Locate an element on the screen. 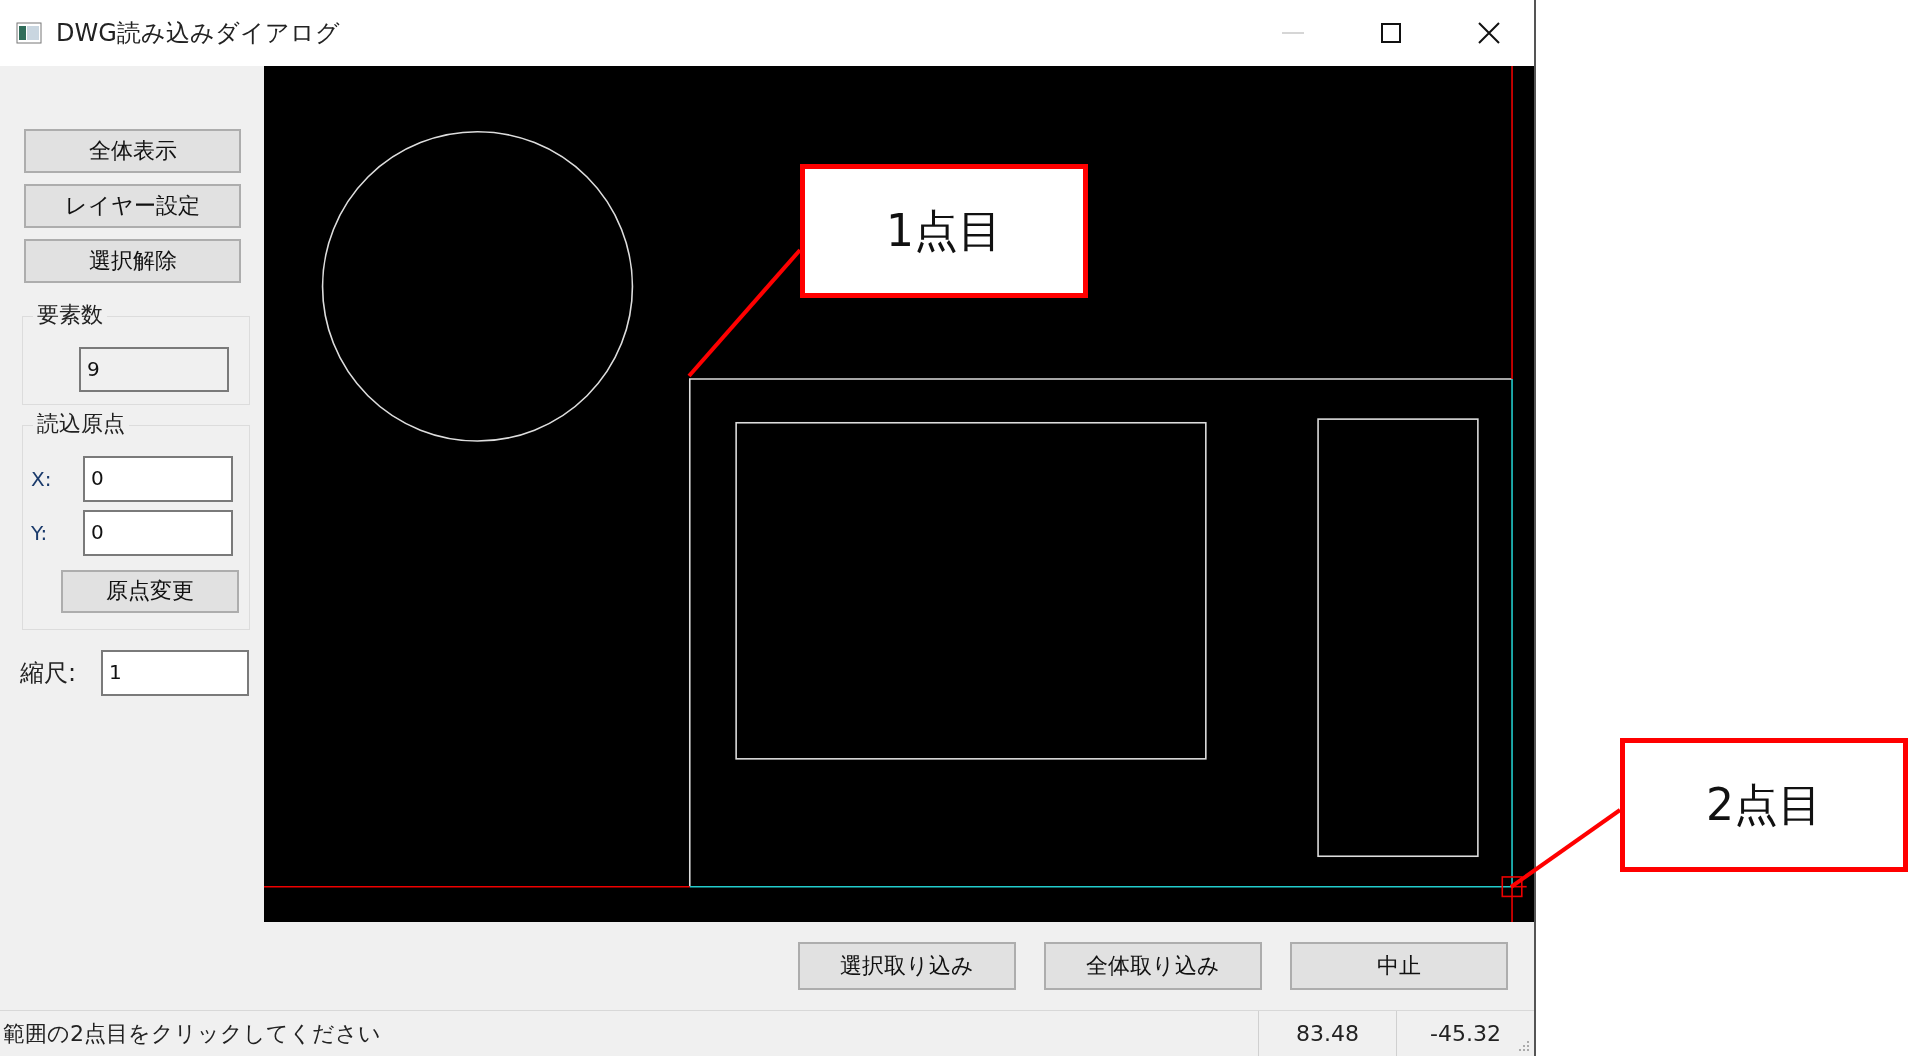 Image resolution: width=1910 pixels, height=1056 pixels. app-icon is located at coordinates (29, 32).